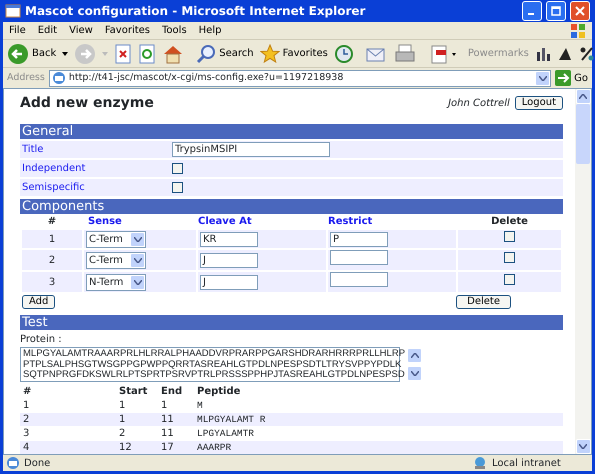  What do you see at coordinates (116, 282) in the screenshot?
I see `sense-dropdown: N-Term` at bounding box center [116, 282].